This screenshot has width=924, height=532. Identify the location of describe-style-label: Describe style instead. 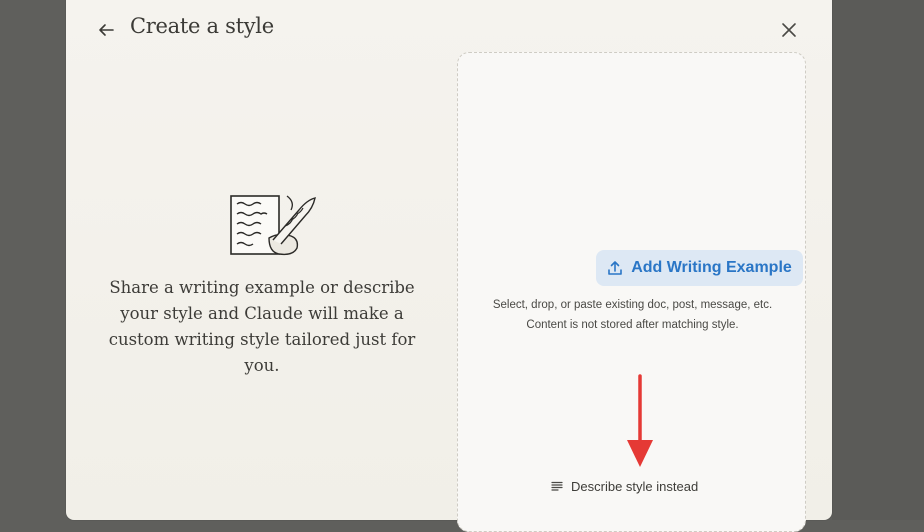
(635, 486).